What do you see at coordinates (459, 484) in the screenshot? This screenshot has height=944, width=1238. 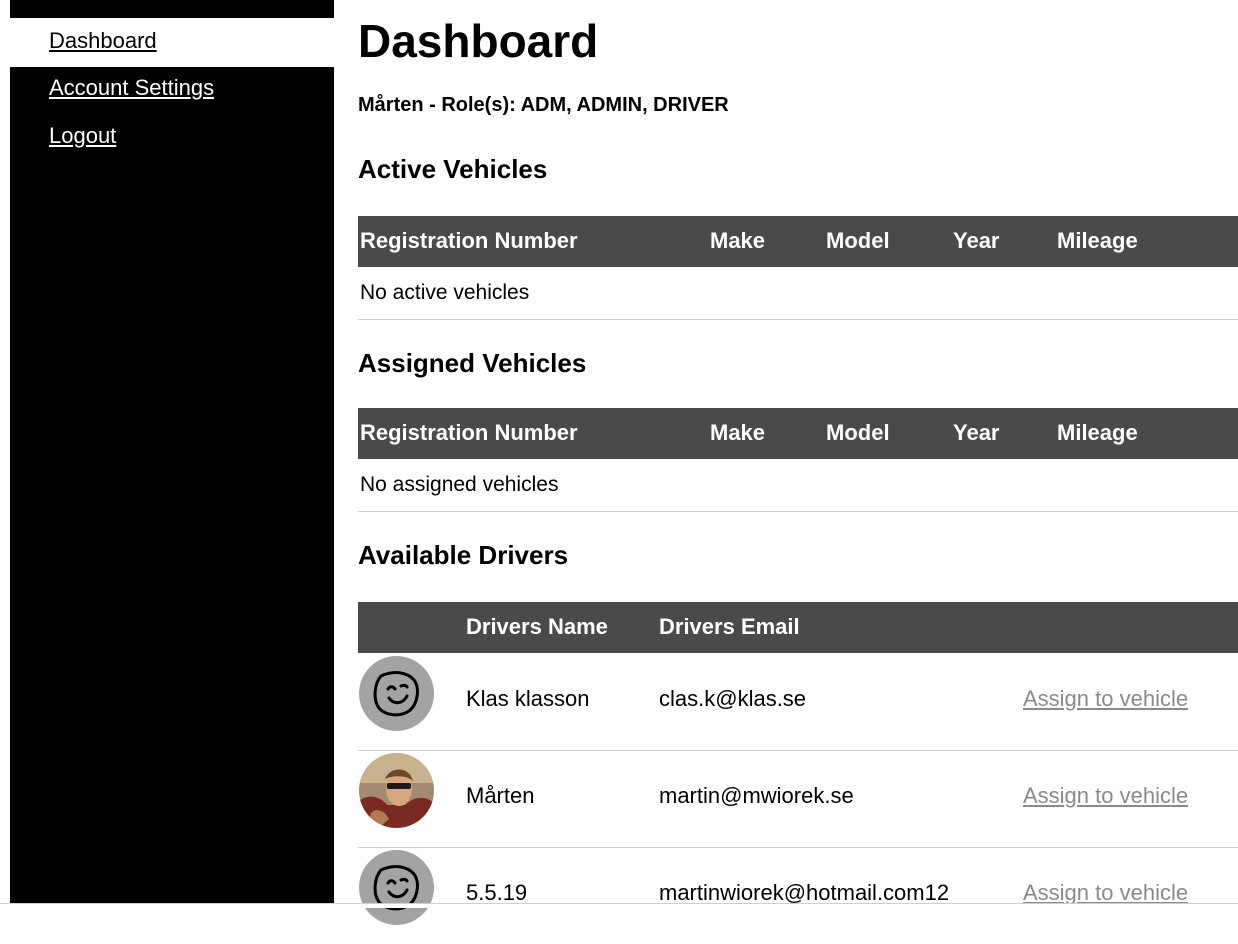 I see `empty-message: No assigned vehicles` at bounding box center [459, 484].